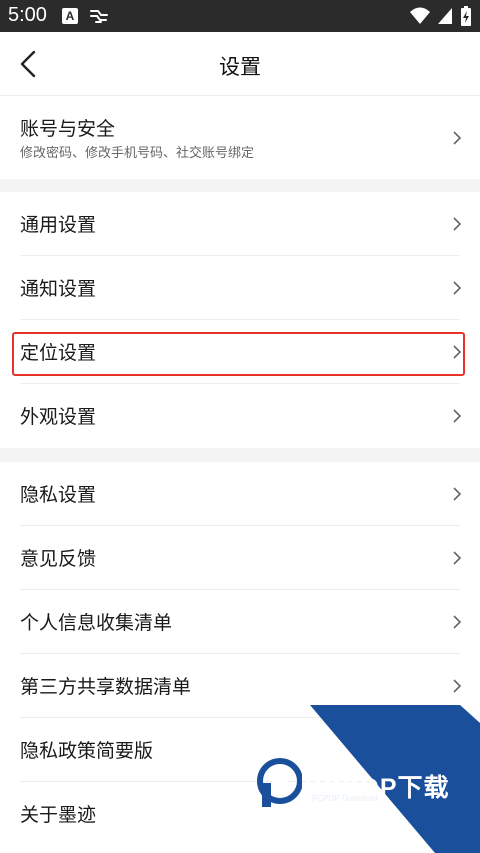 This screenshot has height=853, width=480. What do you see at coordinates (58, 353) in the screenshot?
I see `row-label: 定位设置` at bounding box center [58, 353].